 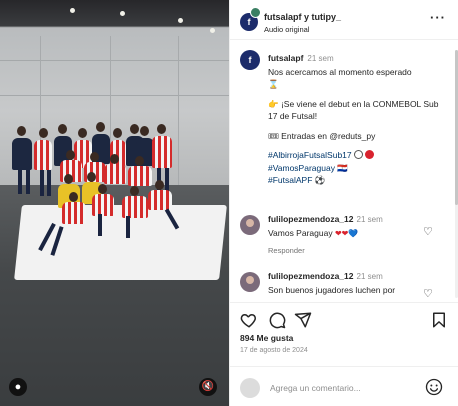 I want to click on soccer-ball-icon: ⚽, so click(x=320, y=180).